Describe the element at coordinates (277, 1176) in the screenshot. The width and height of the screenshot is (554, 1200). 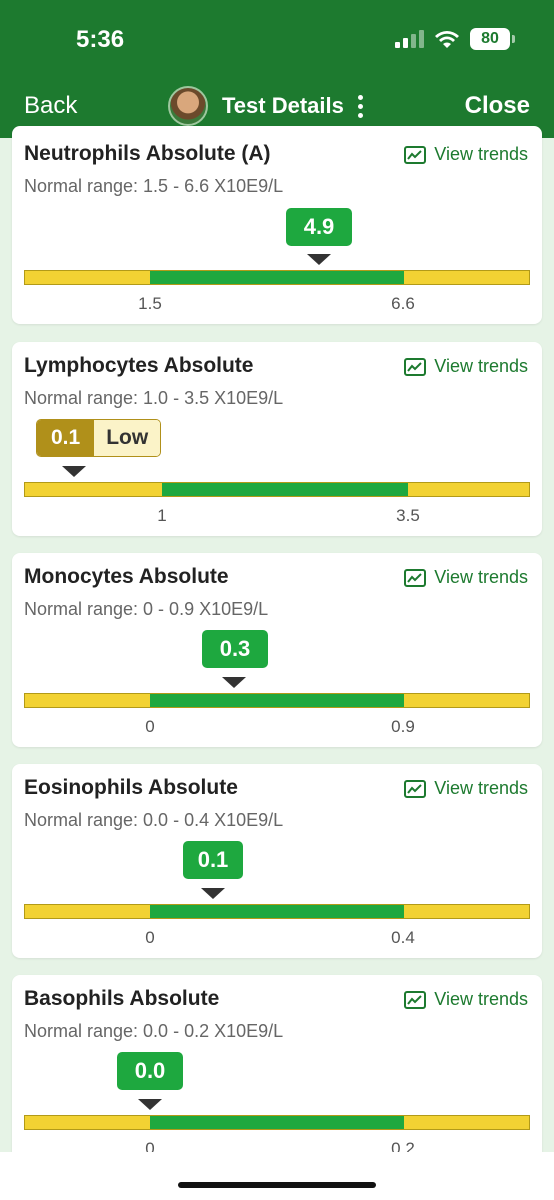
I see `bottom-safe-area` at that location.